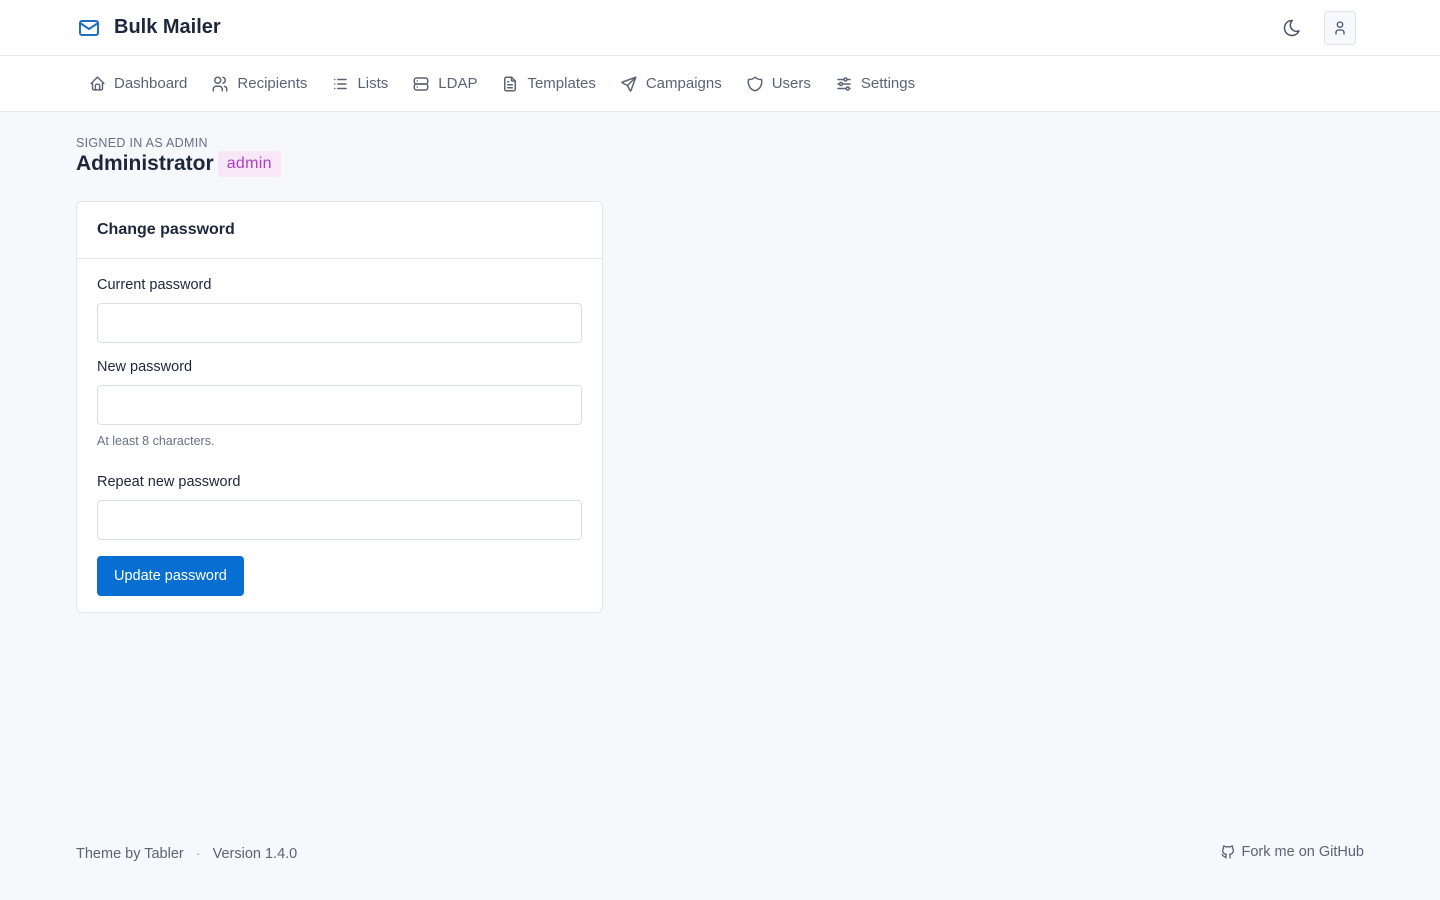  What do you see at coordinates (1316, 27) in the screenshot?
I see `top-actions` at bounding box center [1316, 27].